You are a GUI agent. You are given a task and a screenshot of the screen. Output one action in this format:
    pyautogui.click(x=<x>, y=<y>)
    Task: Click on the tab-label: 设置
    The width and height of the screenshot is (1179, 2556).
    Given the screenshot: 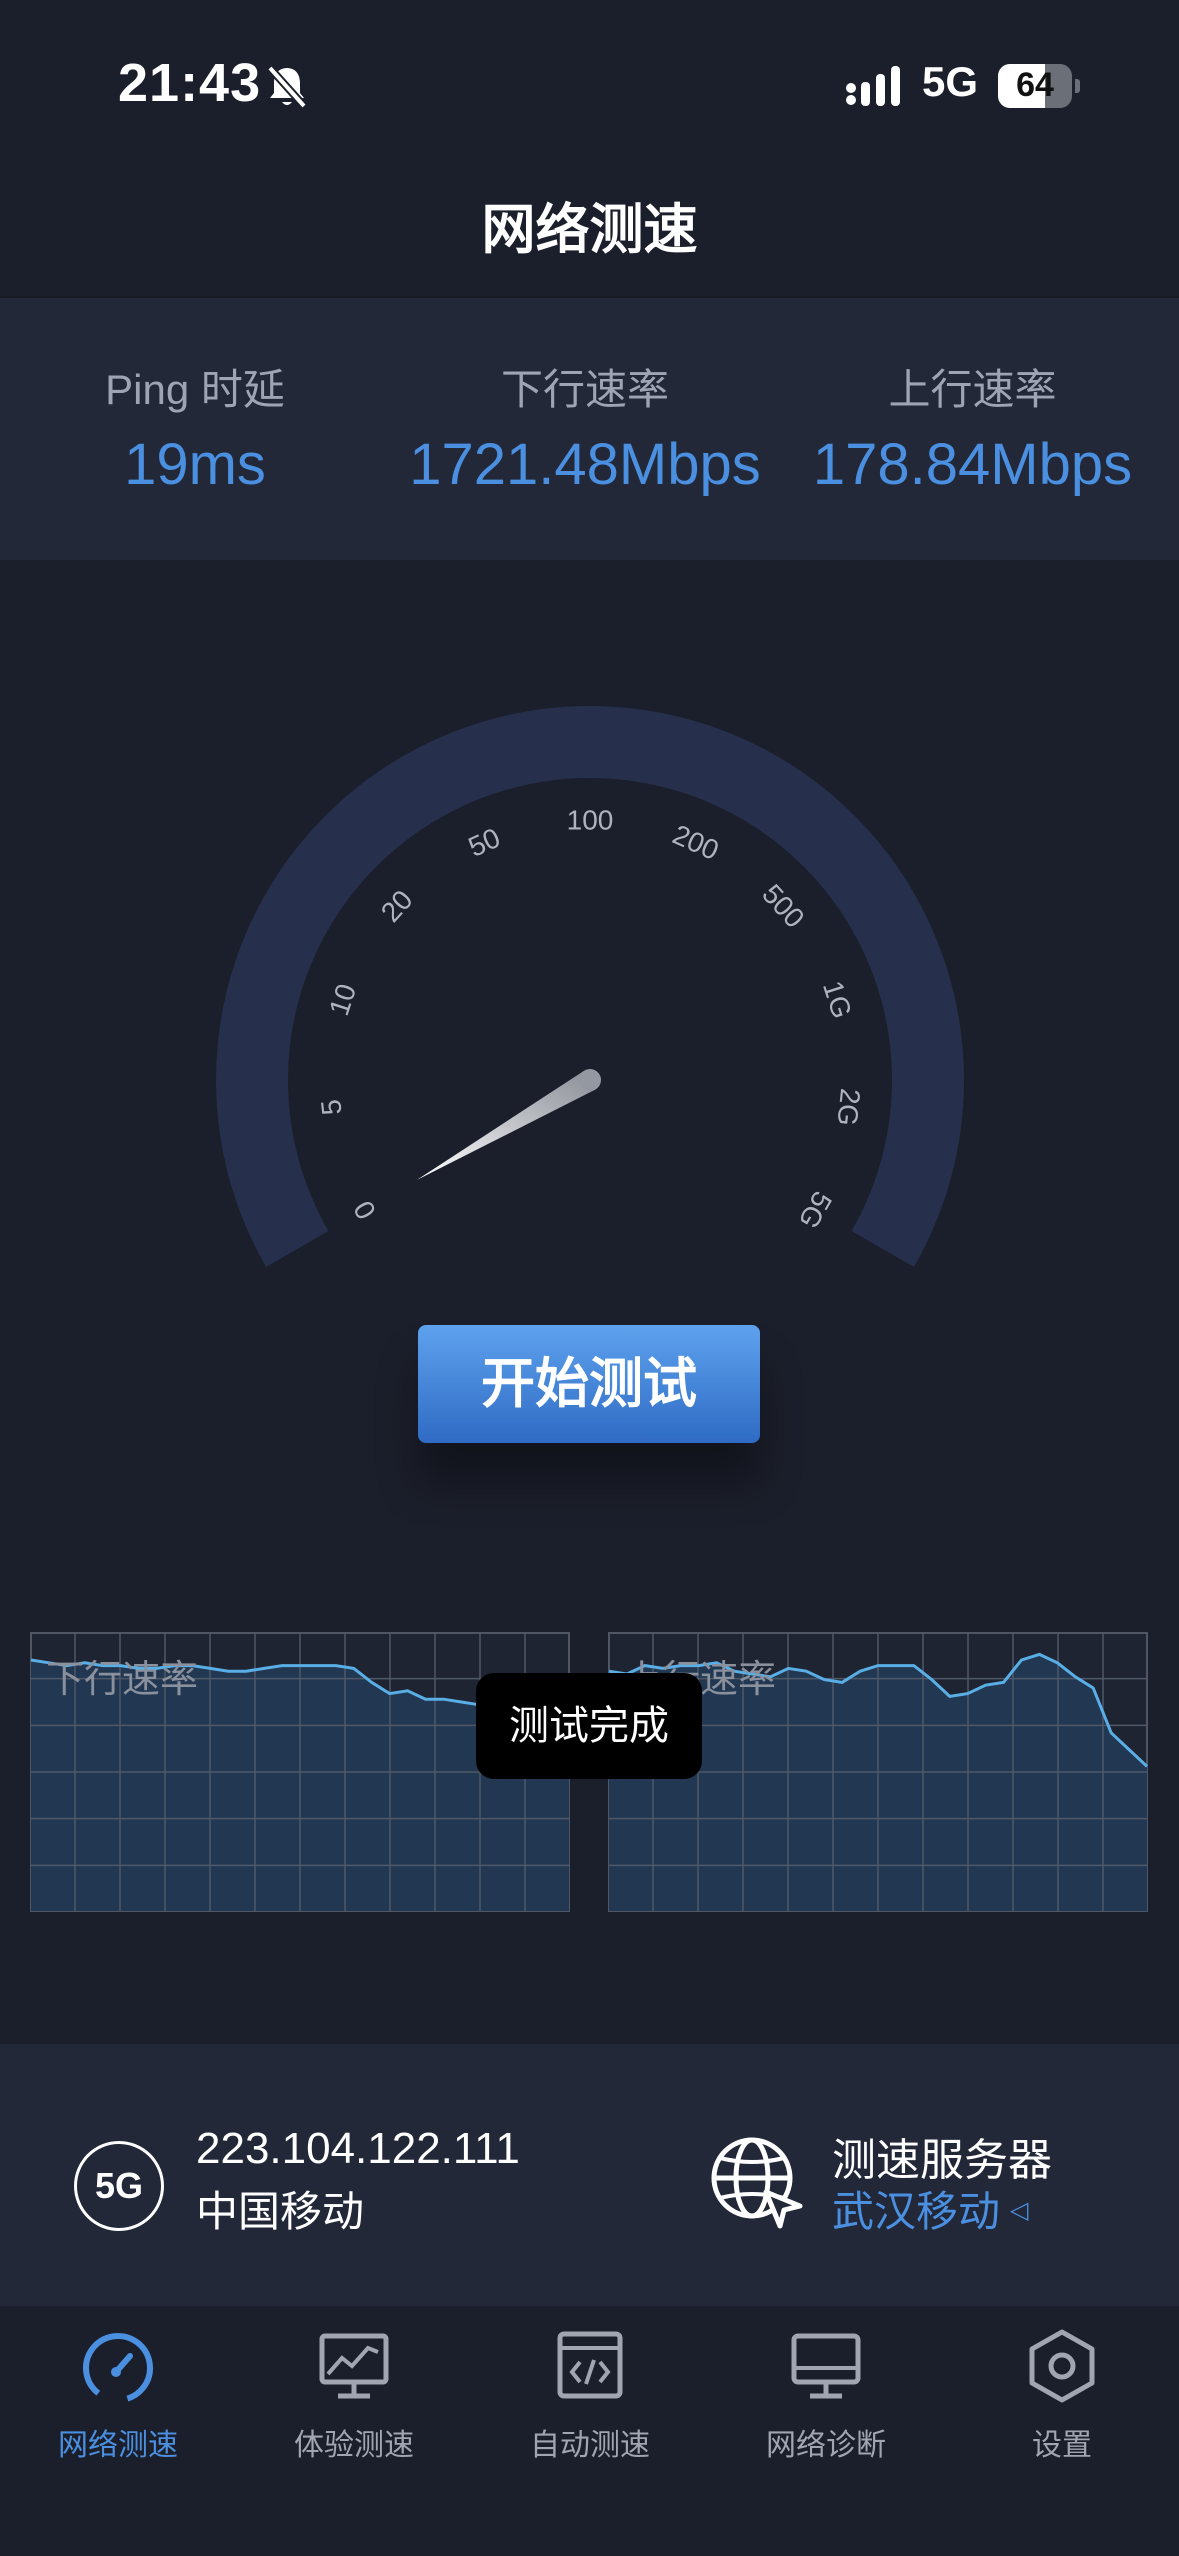 What is the action you would take?
    pyautogui.click(x=1062, y=2445)
    